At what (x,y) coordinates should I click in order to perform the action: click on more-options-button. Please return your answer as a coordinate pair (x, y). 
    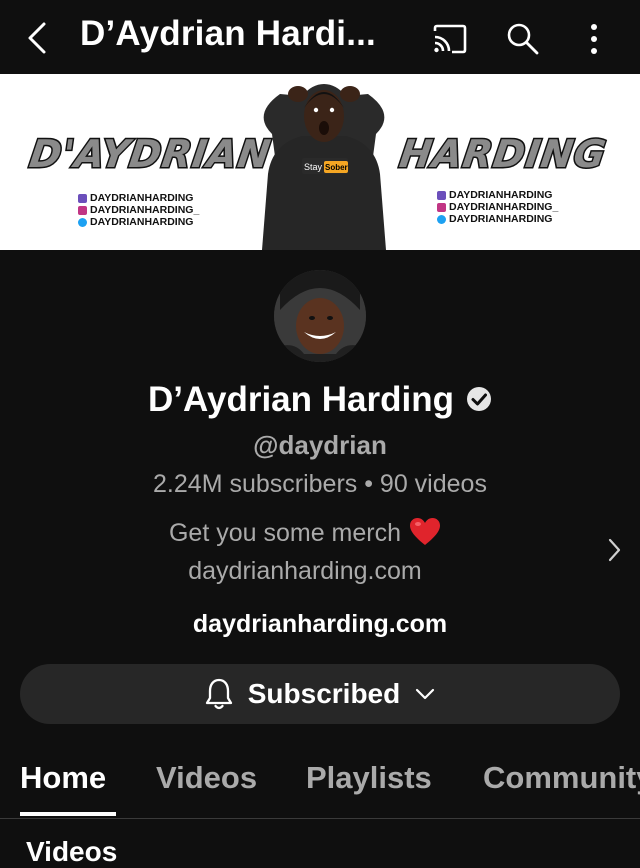
    Looking at the image, I should click on (594, 39).